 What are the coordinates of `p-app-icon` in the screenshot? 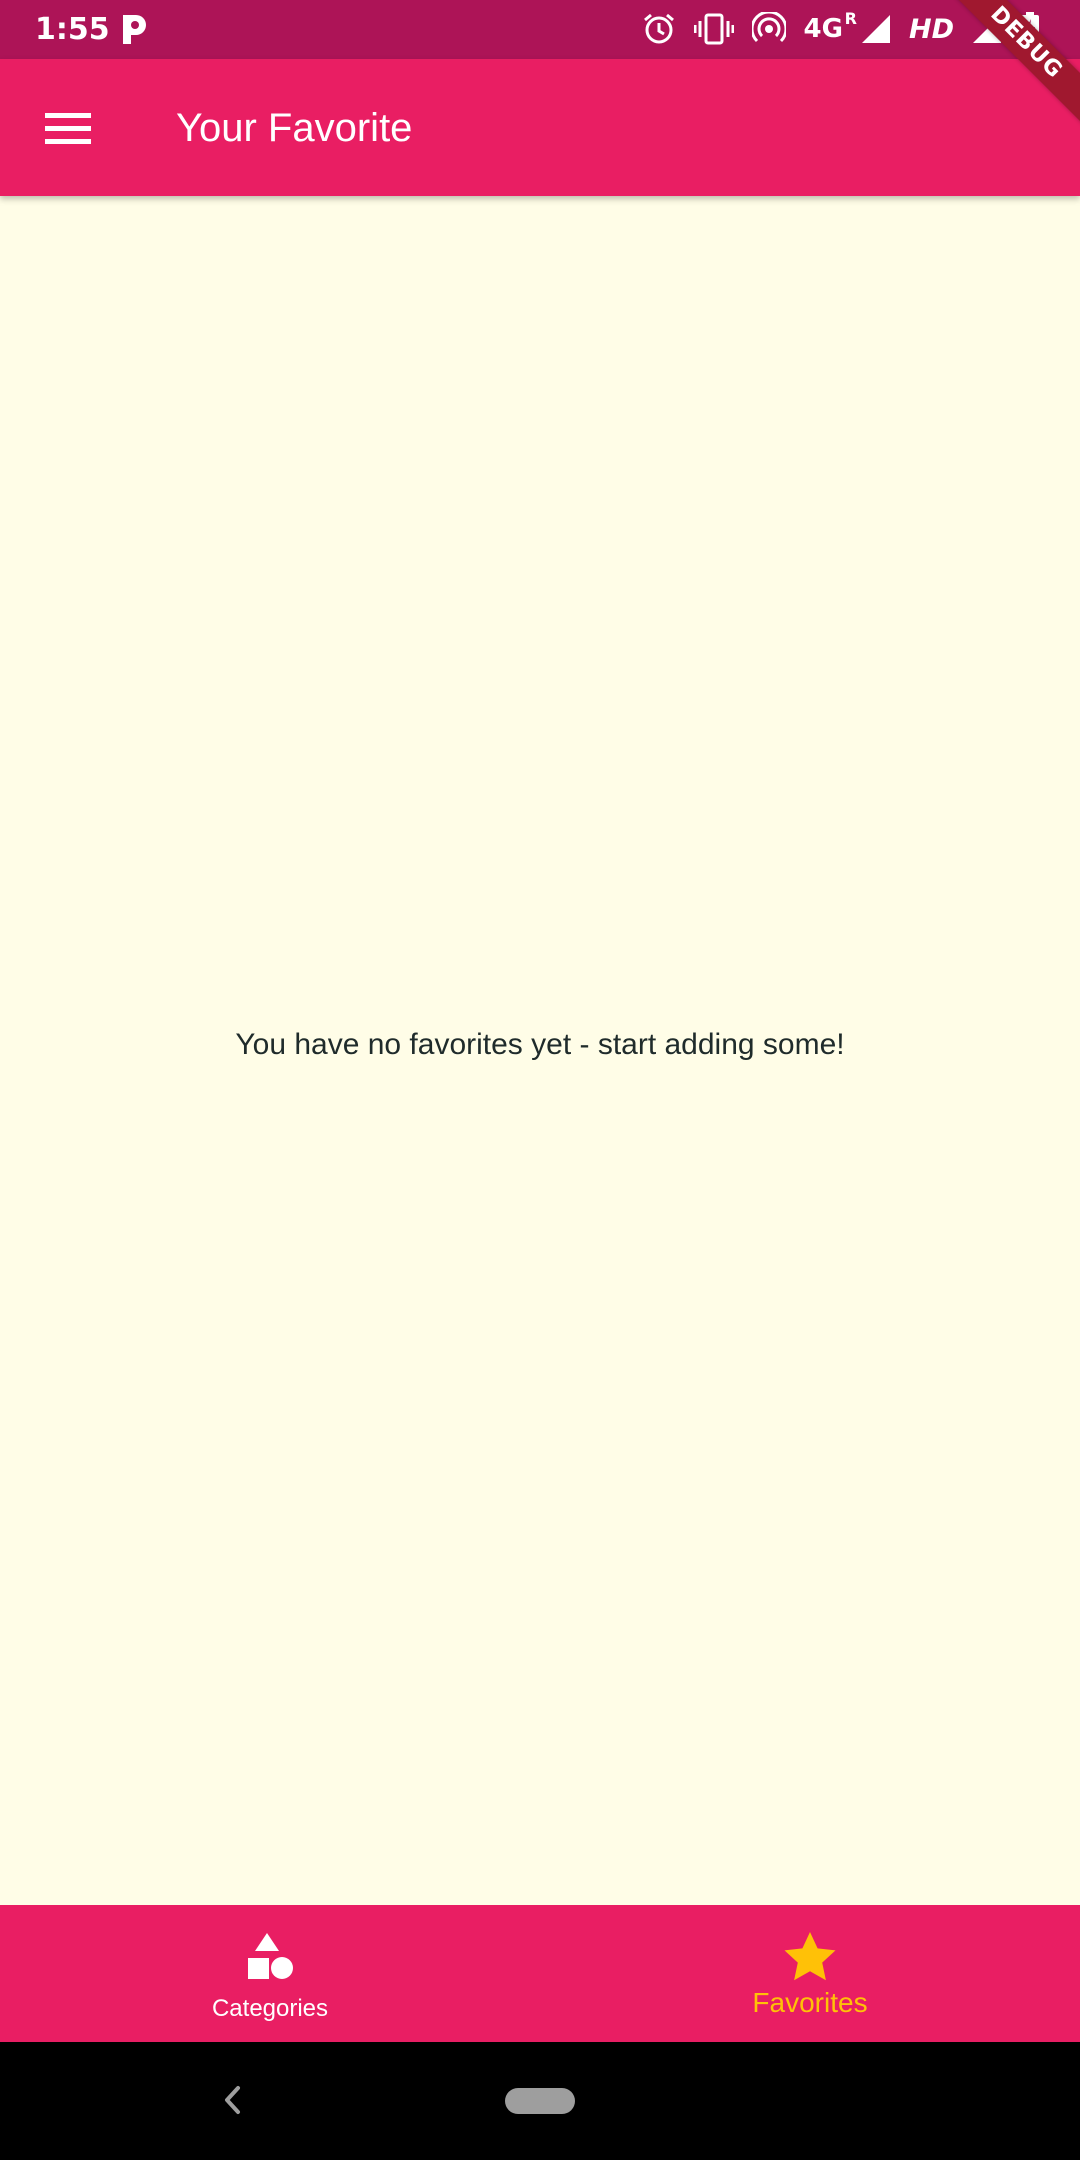 It's located at (134, 29).